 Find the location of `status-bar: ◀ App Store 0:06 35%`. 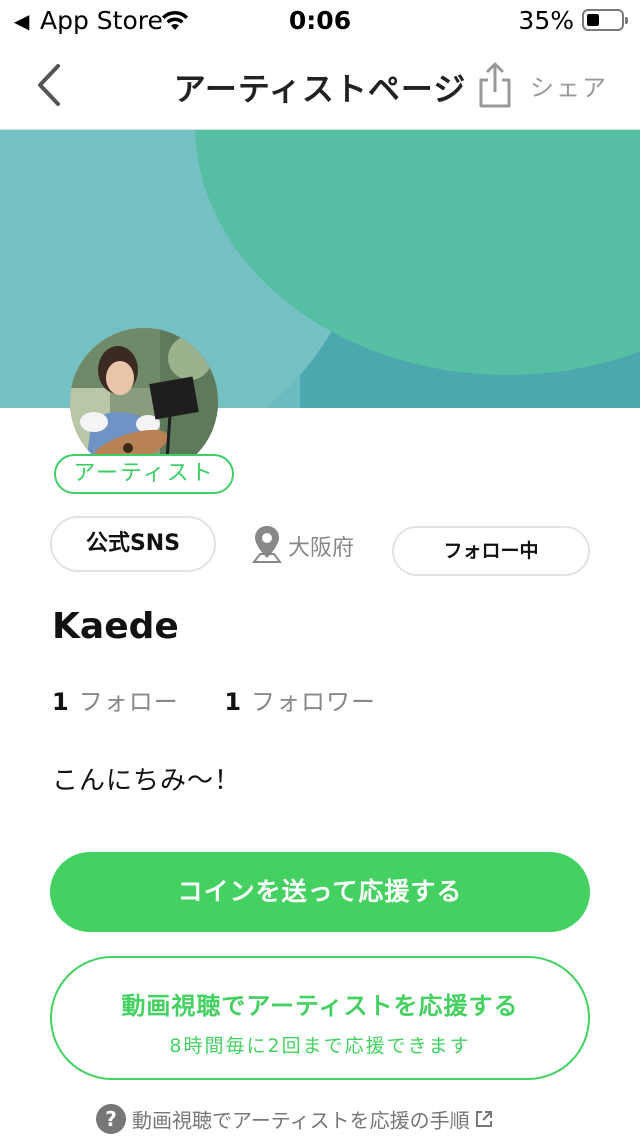

status-bar: ◀ App Store 0:06 35% is located at coordinates (320, 21).